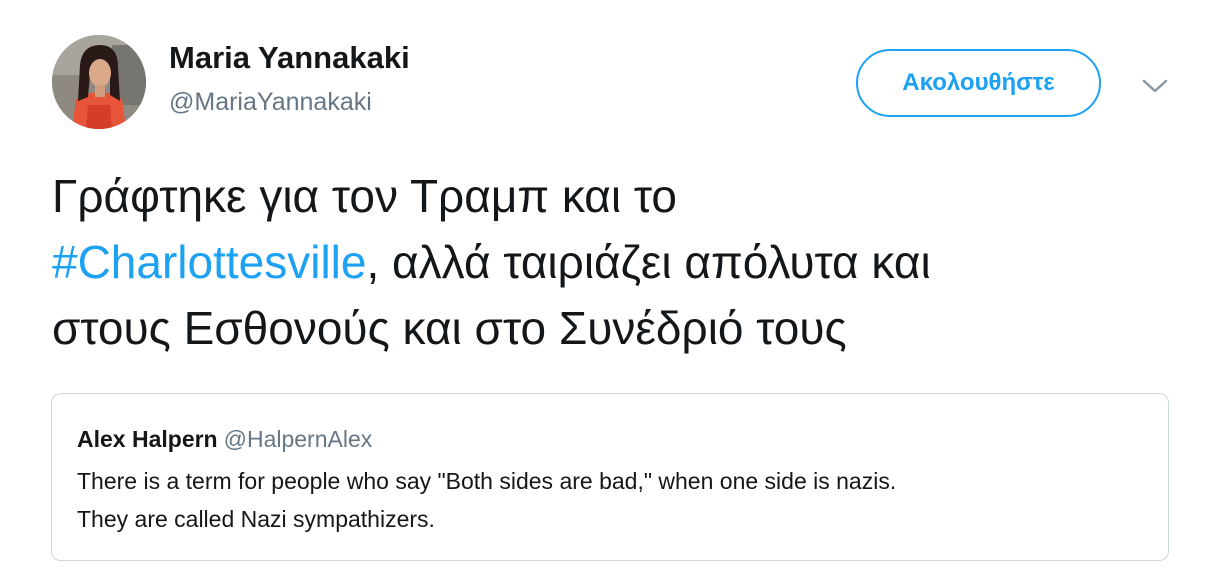  I want to click on tweet-text-line-3: στους Εσθονούς και στο Συνέδριό τους, so click(449, 328).